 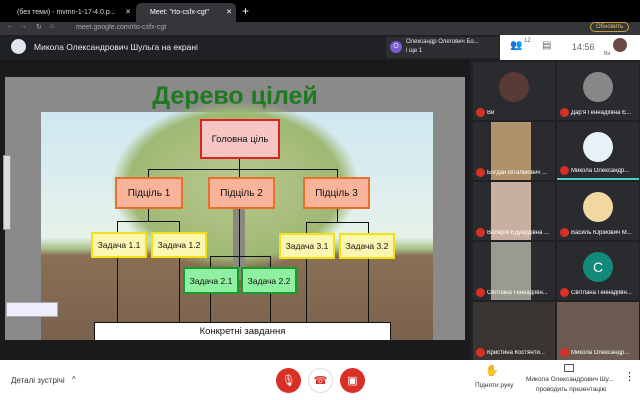 I want to click on tab-gmail: (без теми) - mvmn-1-17-4.0.p... ✕, so click(x=69, y=12).